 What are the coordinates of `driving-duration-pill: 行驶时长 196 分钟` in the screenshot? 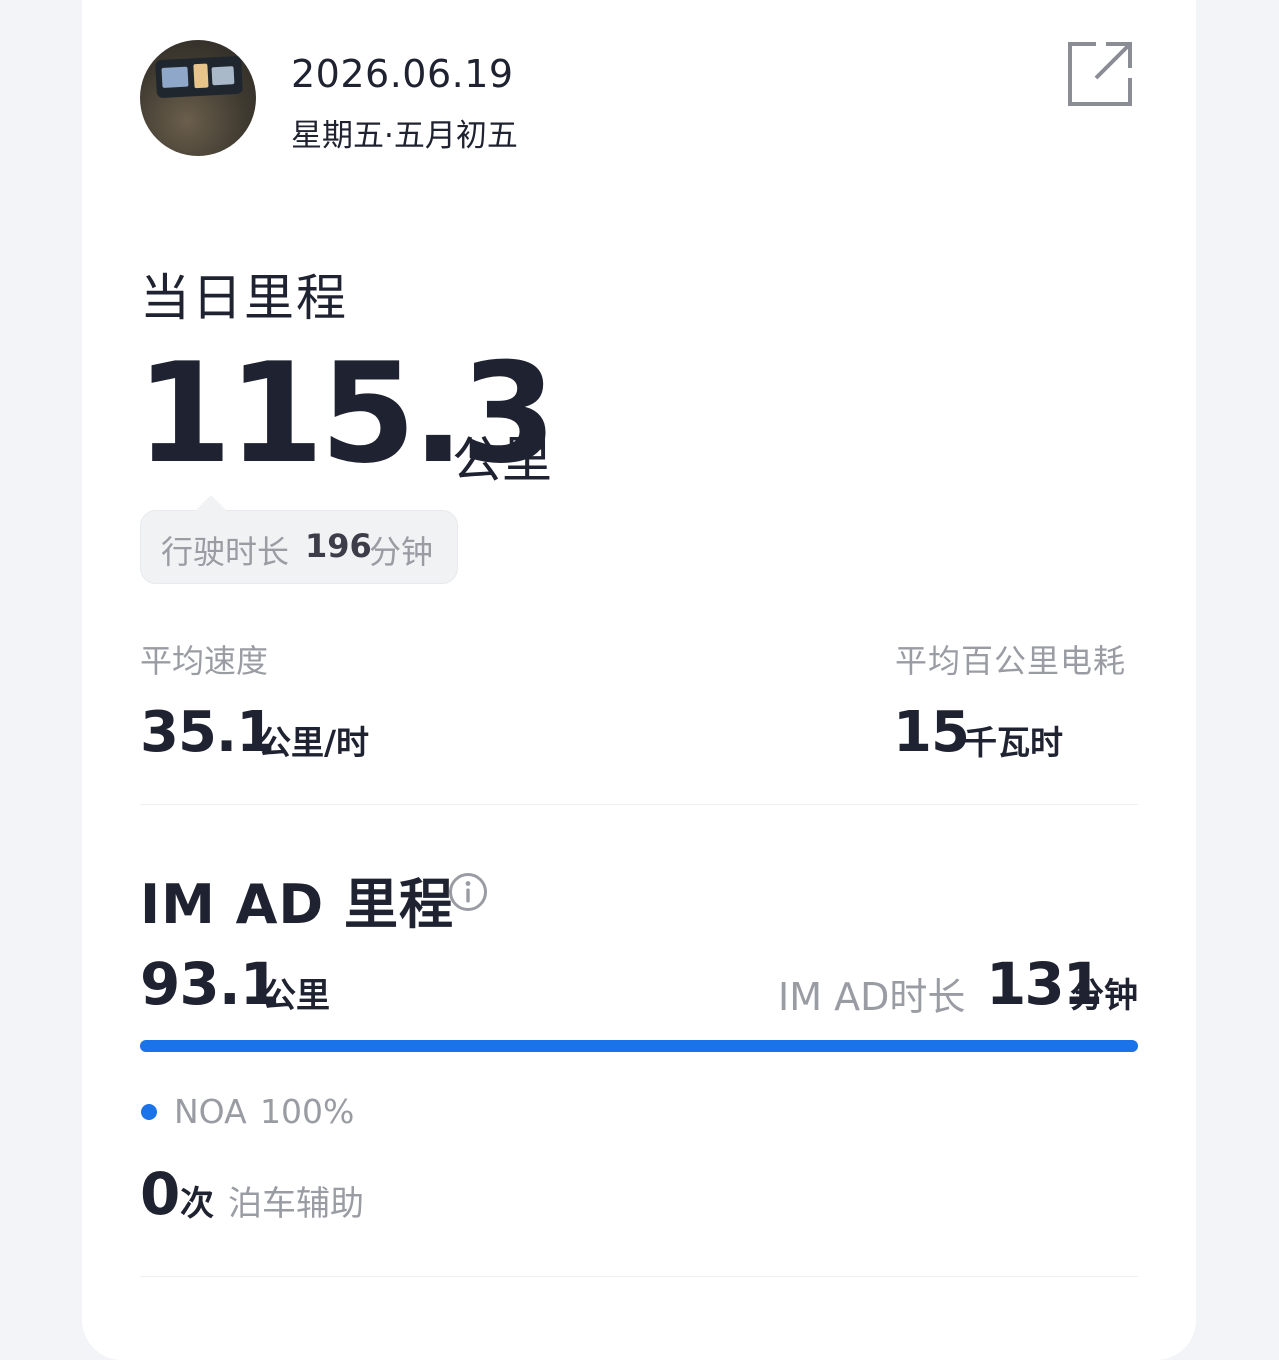 It's located at (299, 539).